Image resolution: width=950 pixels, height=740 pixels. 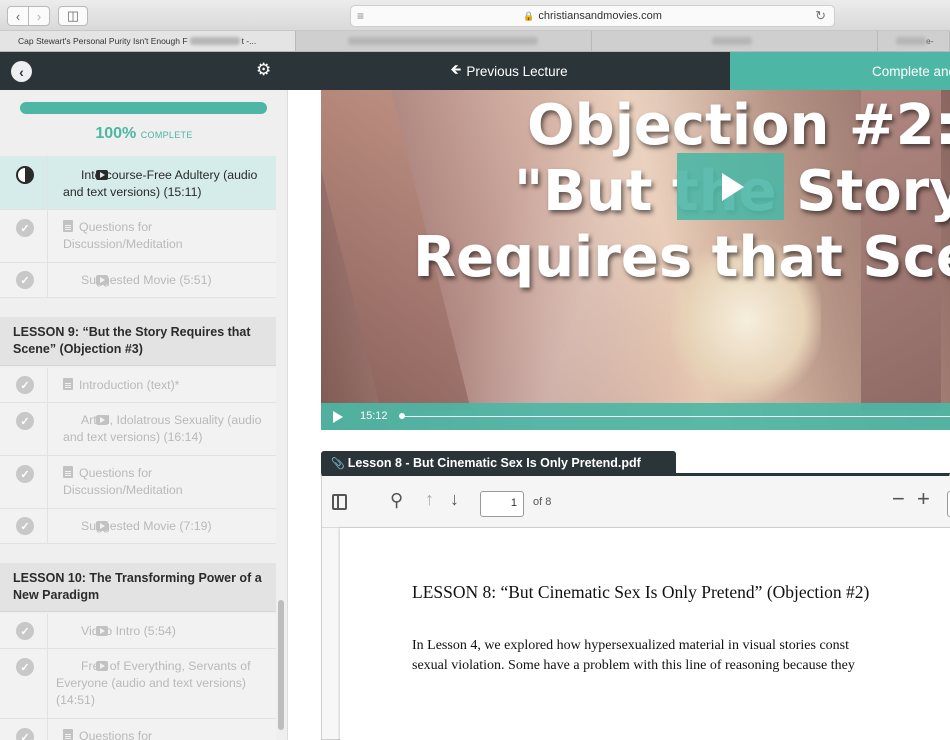 I want to click on lecture-row: ✓ Suggested Movie (7:19), so click(x=138, y=526).